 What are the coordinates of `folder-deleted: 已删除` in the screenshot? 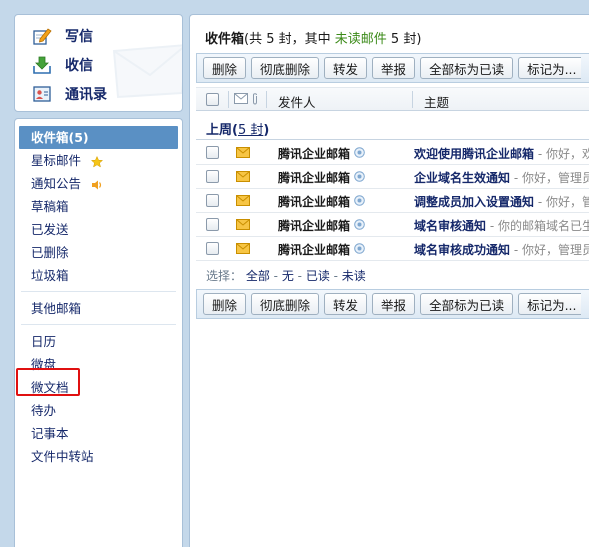 It's located at (98, 252).